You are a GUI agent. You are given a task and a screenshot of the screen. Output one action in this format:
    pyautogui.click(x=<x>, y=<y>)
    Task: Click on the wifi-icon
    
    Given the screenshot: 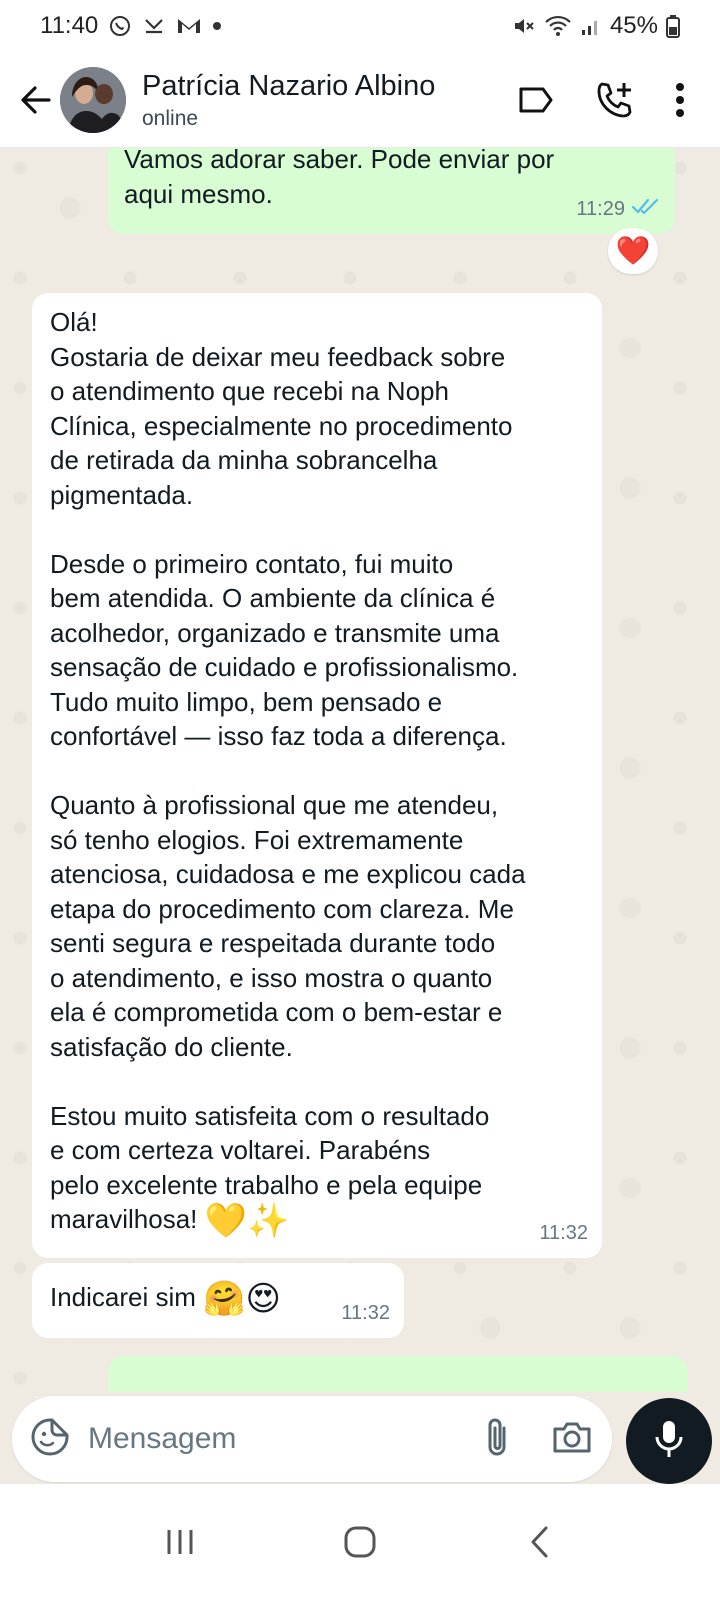 What is the action you would take?
    pyautogui.click(x=558, y=26)
    